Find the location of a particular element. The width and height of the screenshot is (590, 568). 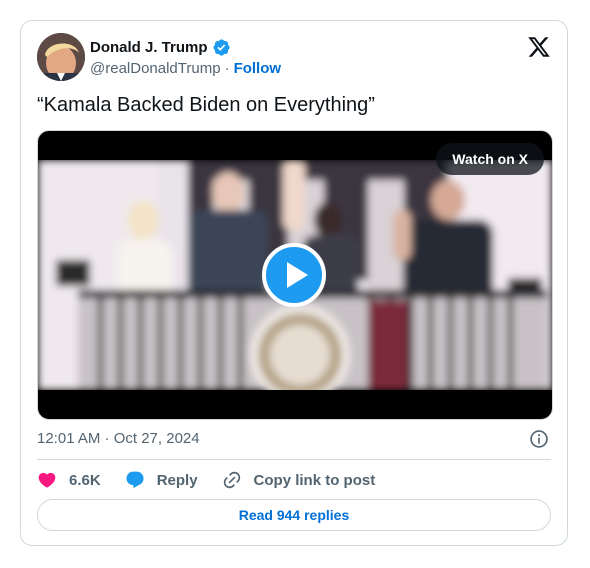

author-name-row: Donald J. Trump is located at coordinates (160, 47).